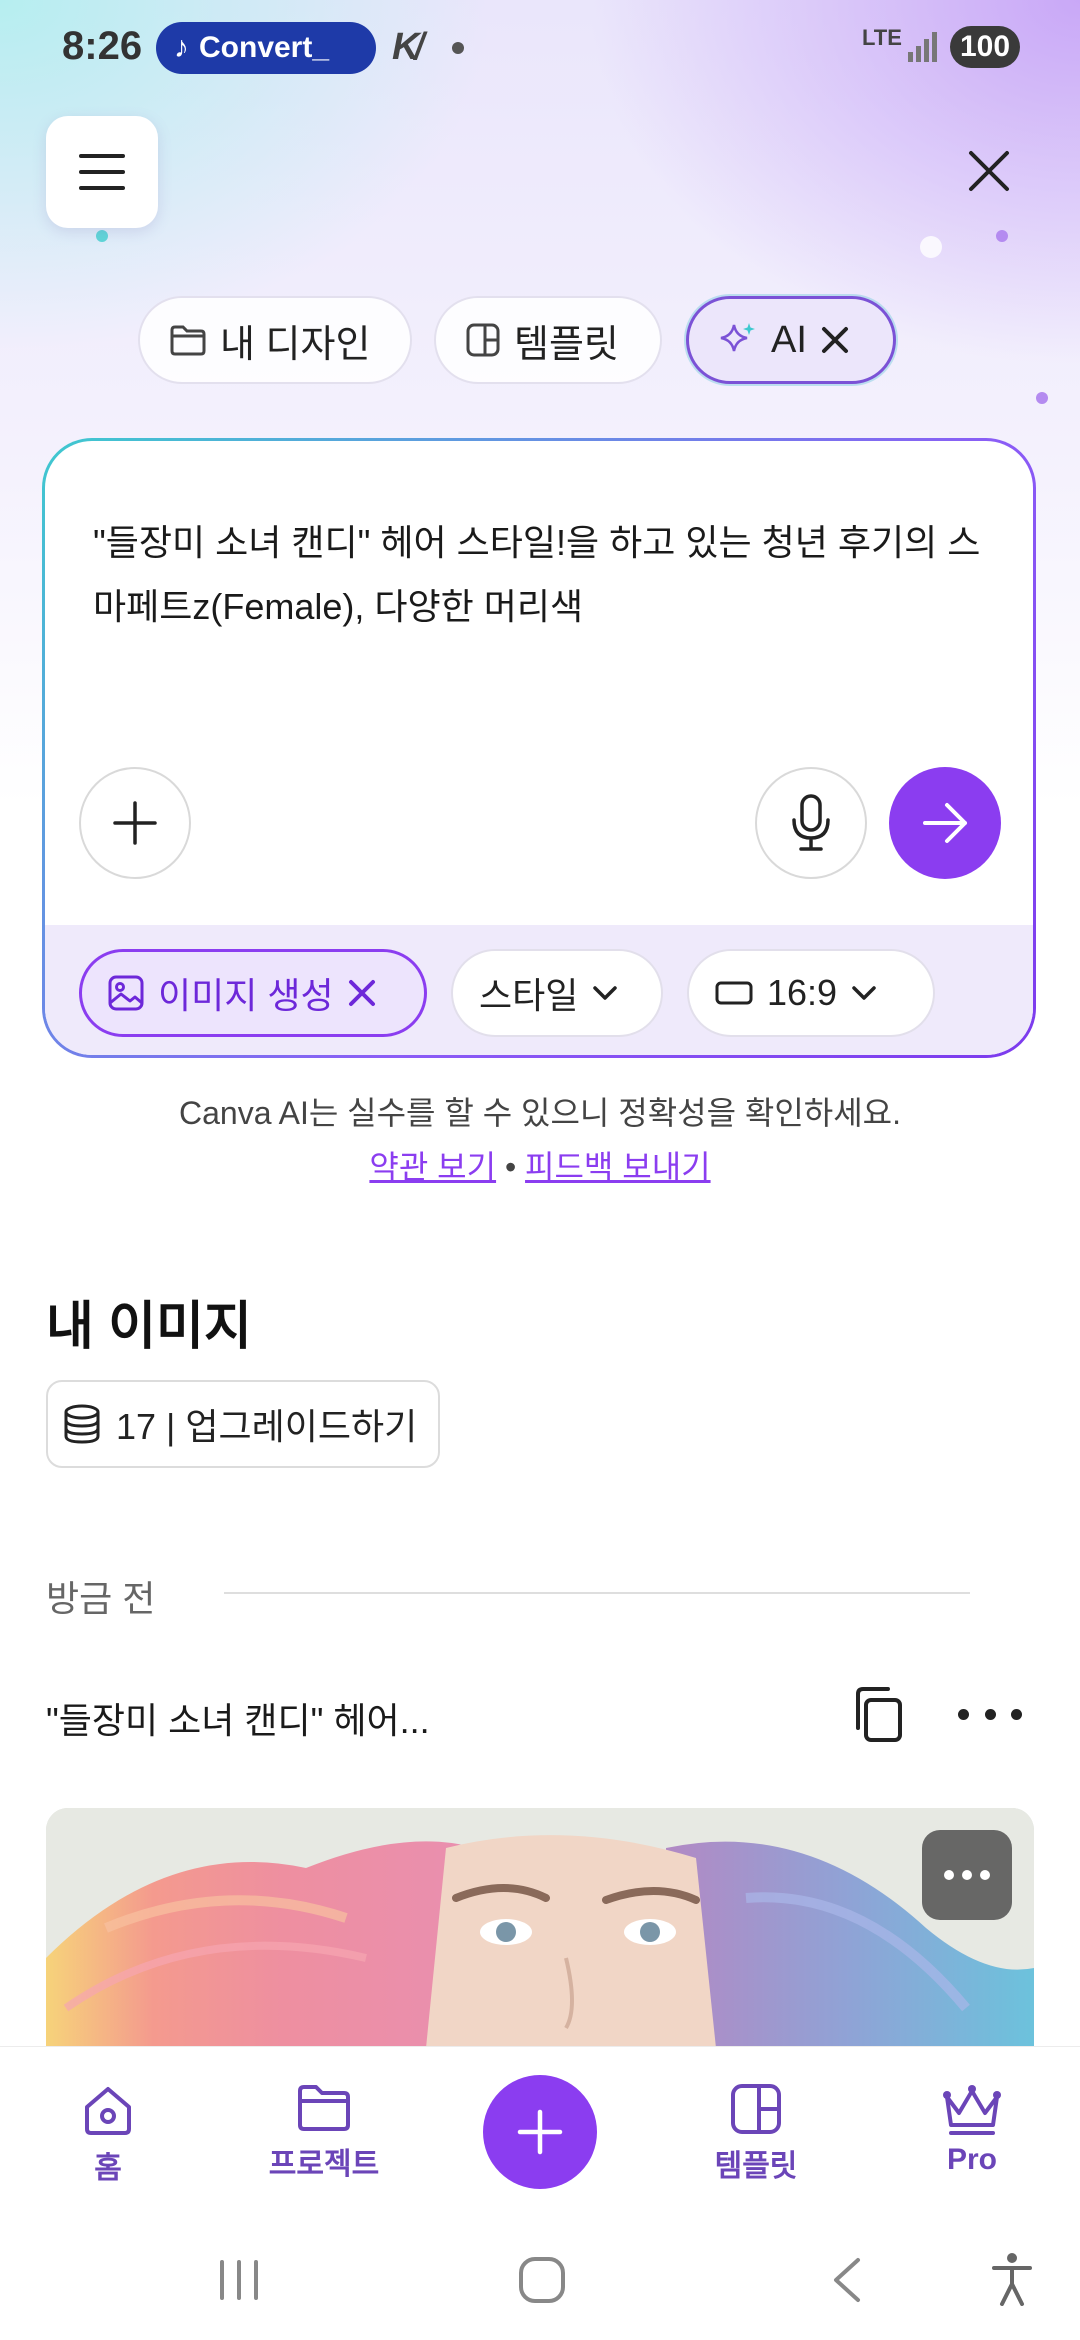  I want to click on image-generation-mode-chip: 이미지 생성, so click(253, 993).